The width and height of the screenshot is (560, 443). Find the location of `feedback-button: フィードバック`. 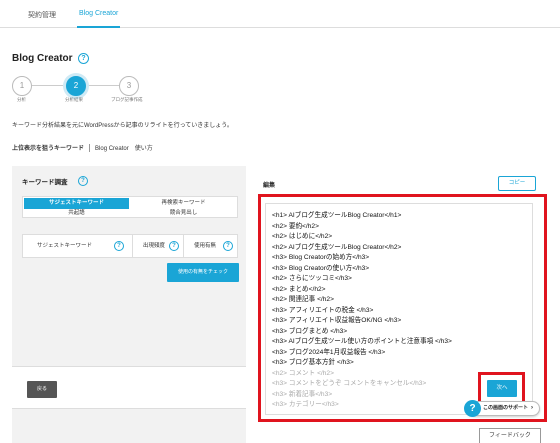

feedback-button: フィードバック is located at coordinates (510, 435).